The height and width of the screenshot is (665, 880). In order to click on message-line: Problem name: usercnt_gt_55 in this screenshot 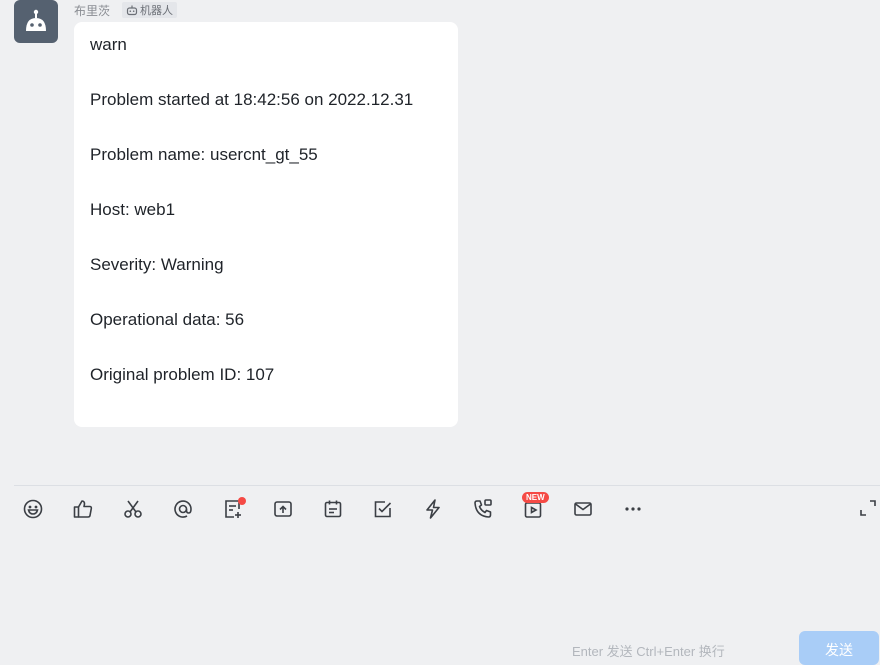, I will do `click(204, 154)`.